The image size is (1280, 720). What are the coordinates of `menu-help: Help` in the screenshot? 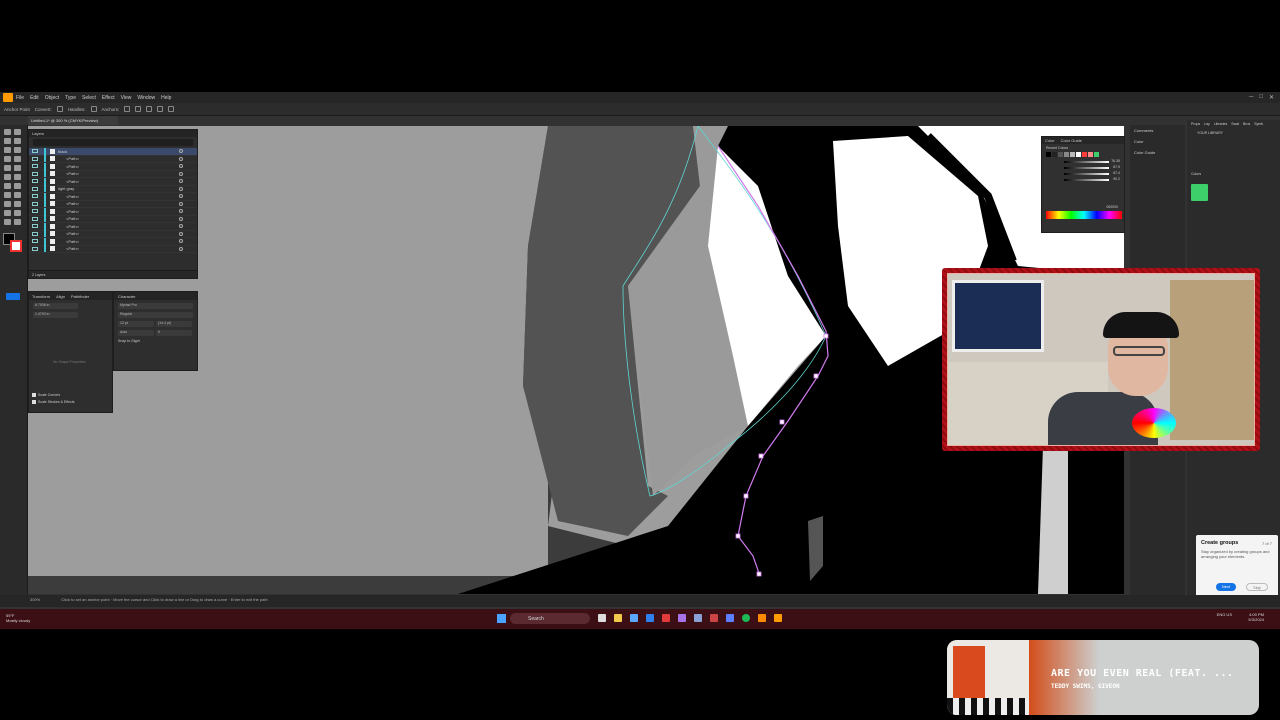 It's located at (166, 98).